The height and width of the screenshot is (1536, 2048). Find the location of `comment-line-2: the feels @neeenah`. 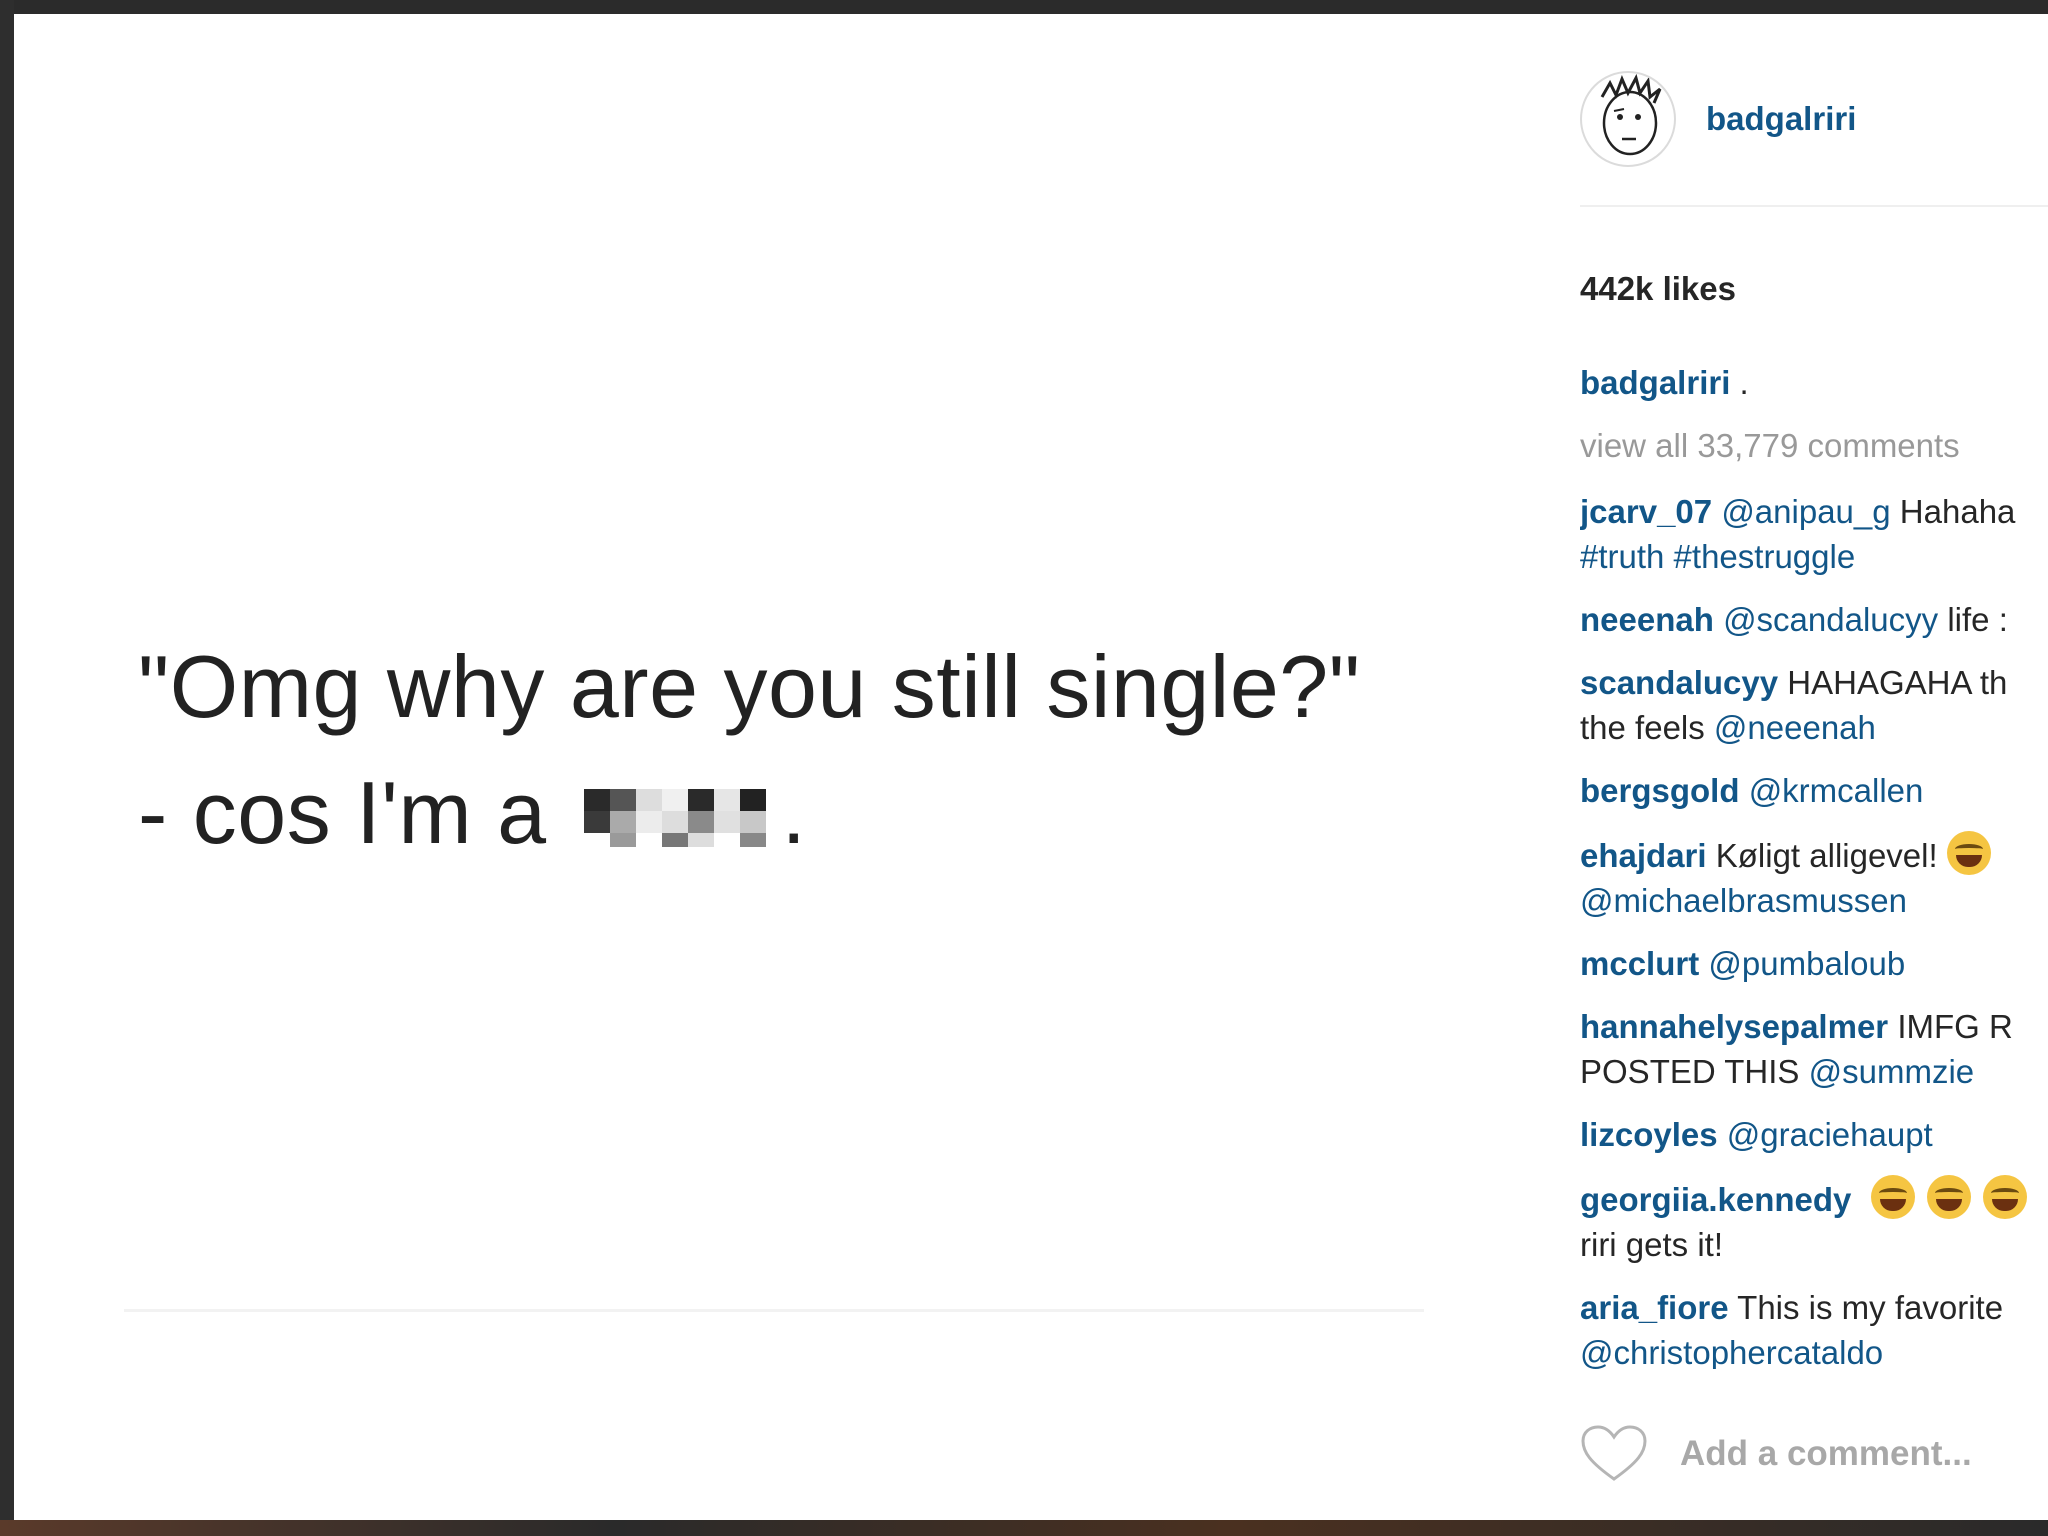

comment-line-2: the feels @neeenah is located at coordinates (1814, 727).